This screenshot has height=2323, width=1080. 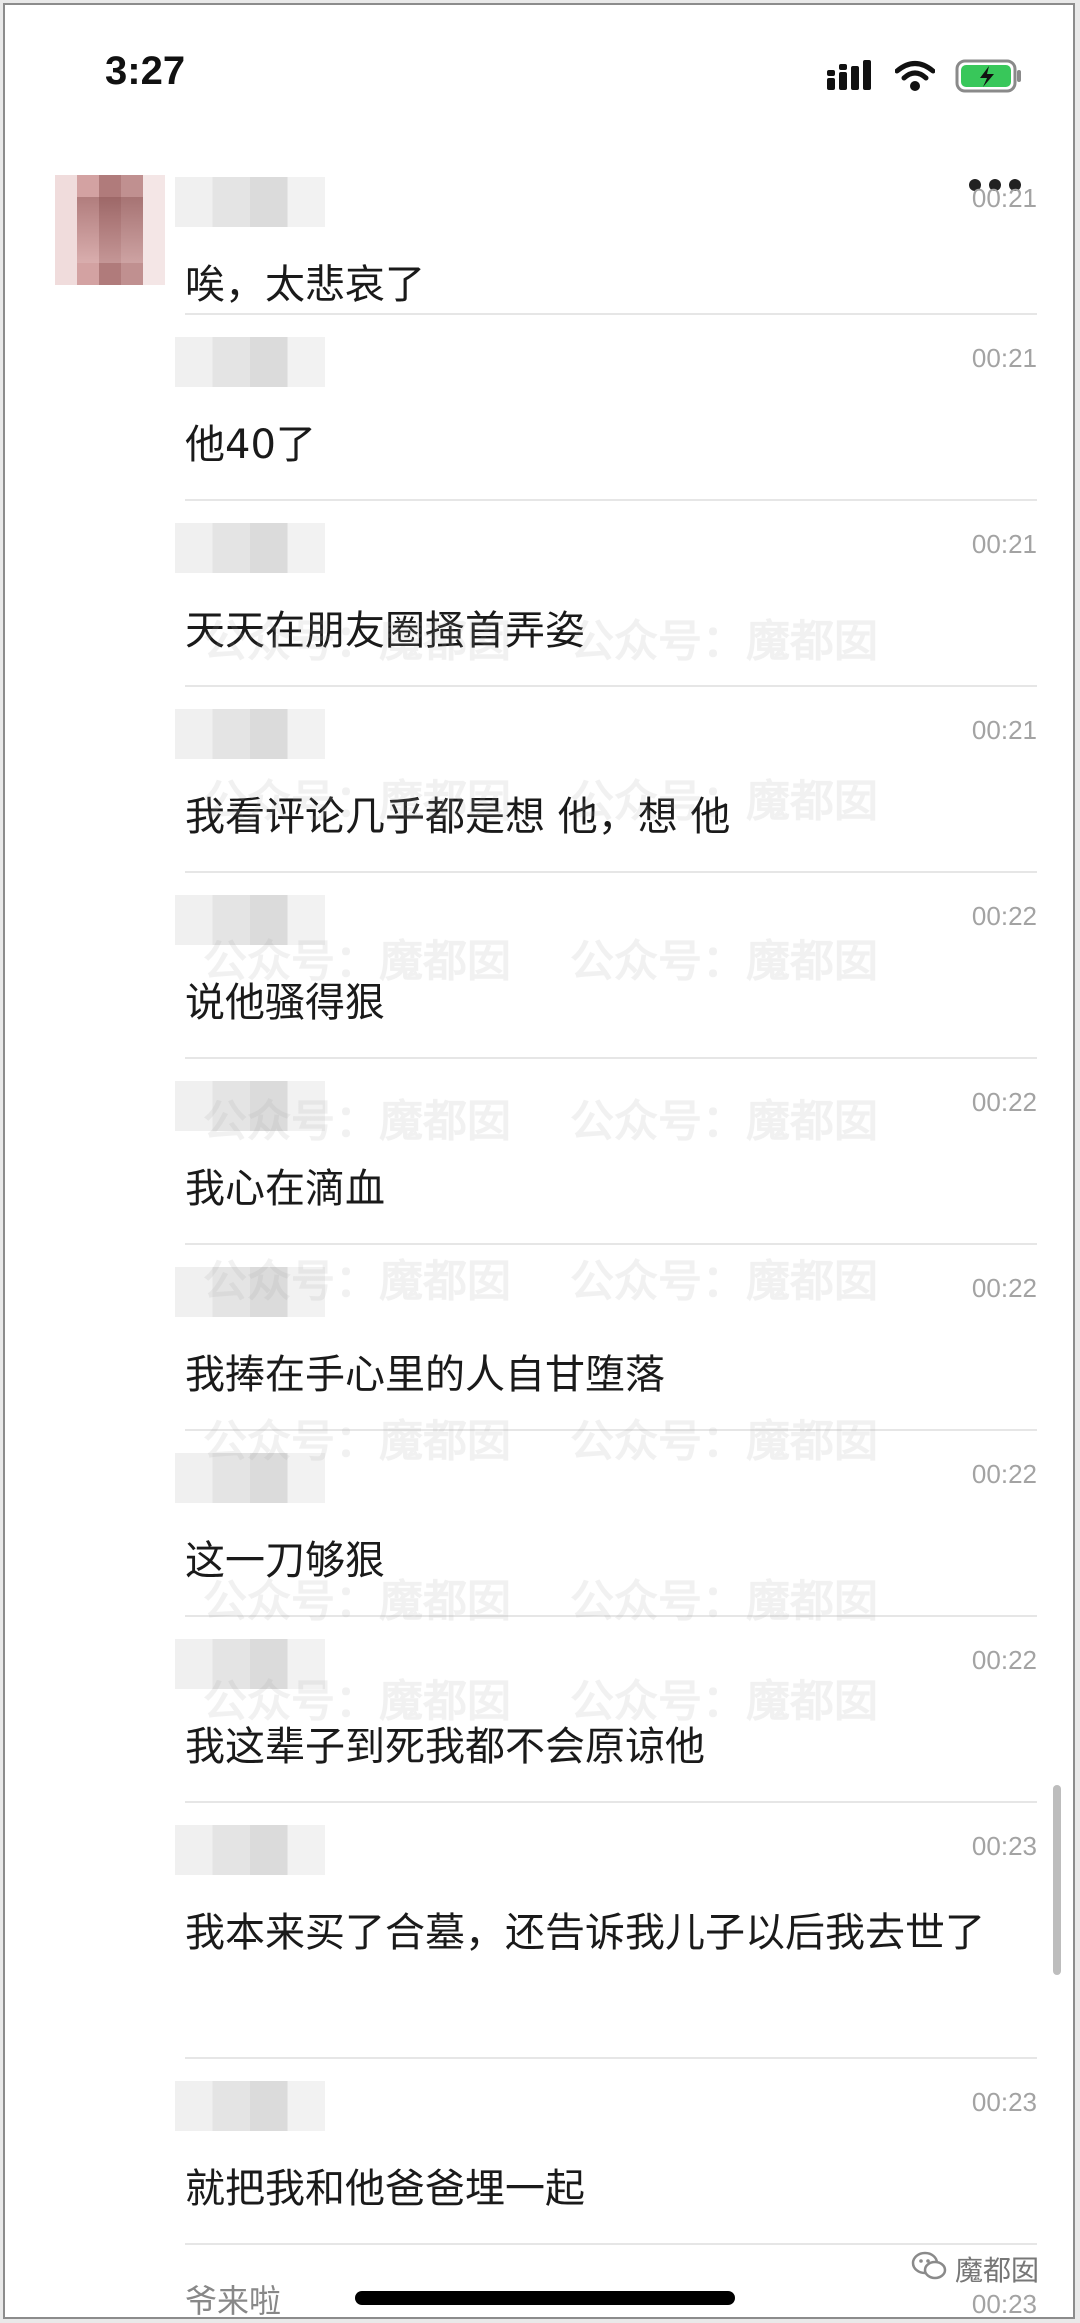 I want to click on message-text: 我捧在手心里的人自甘堕落, so click(x=425, y=1375).